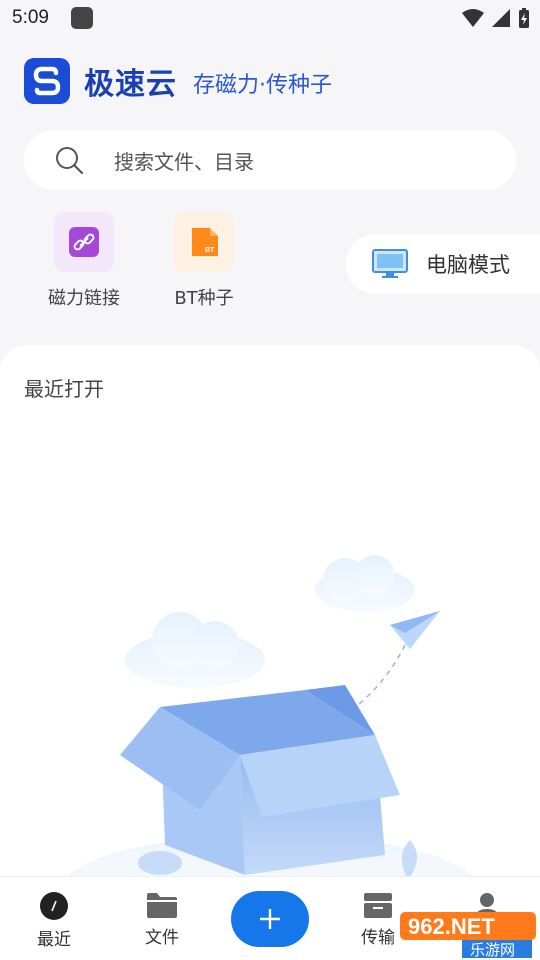  Describe the element at coordinates (84, 242) in the screenshot. I see `magnet-link-icon` at that location.